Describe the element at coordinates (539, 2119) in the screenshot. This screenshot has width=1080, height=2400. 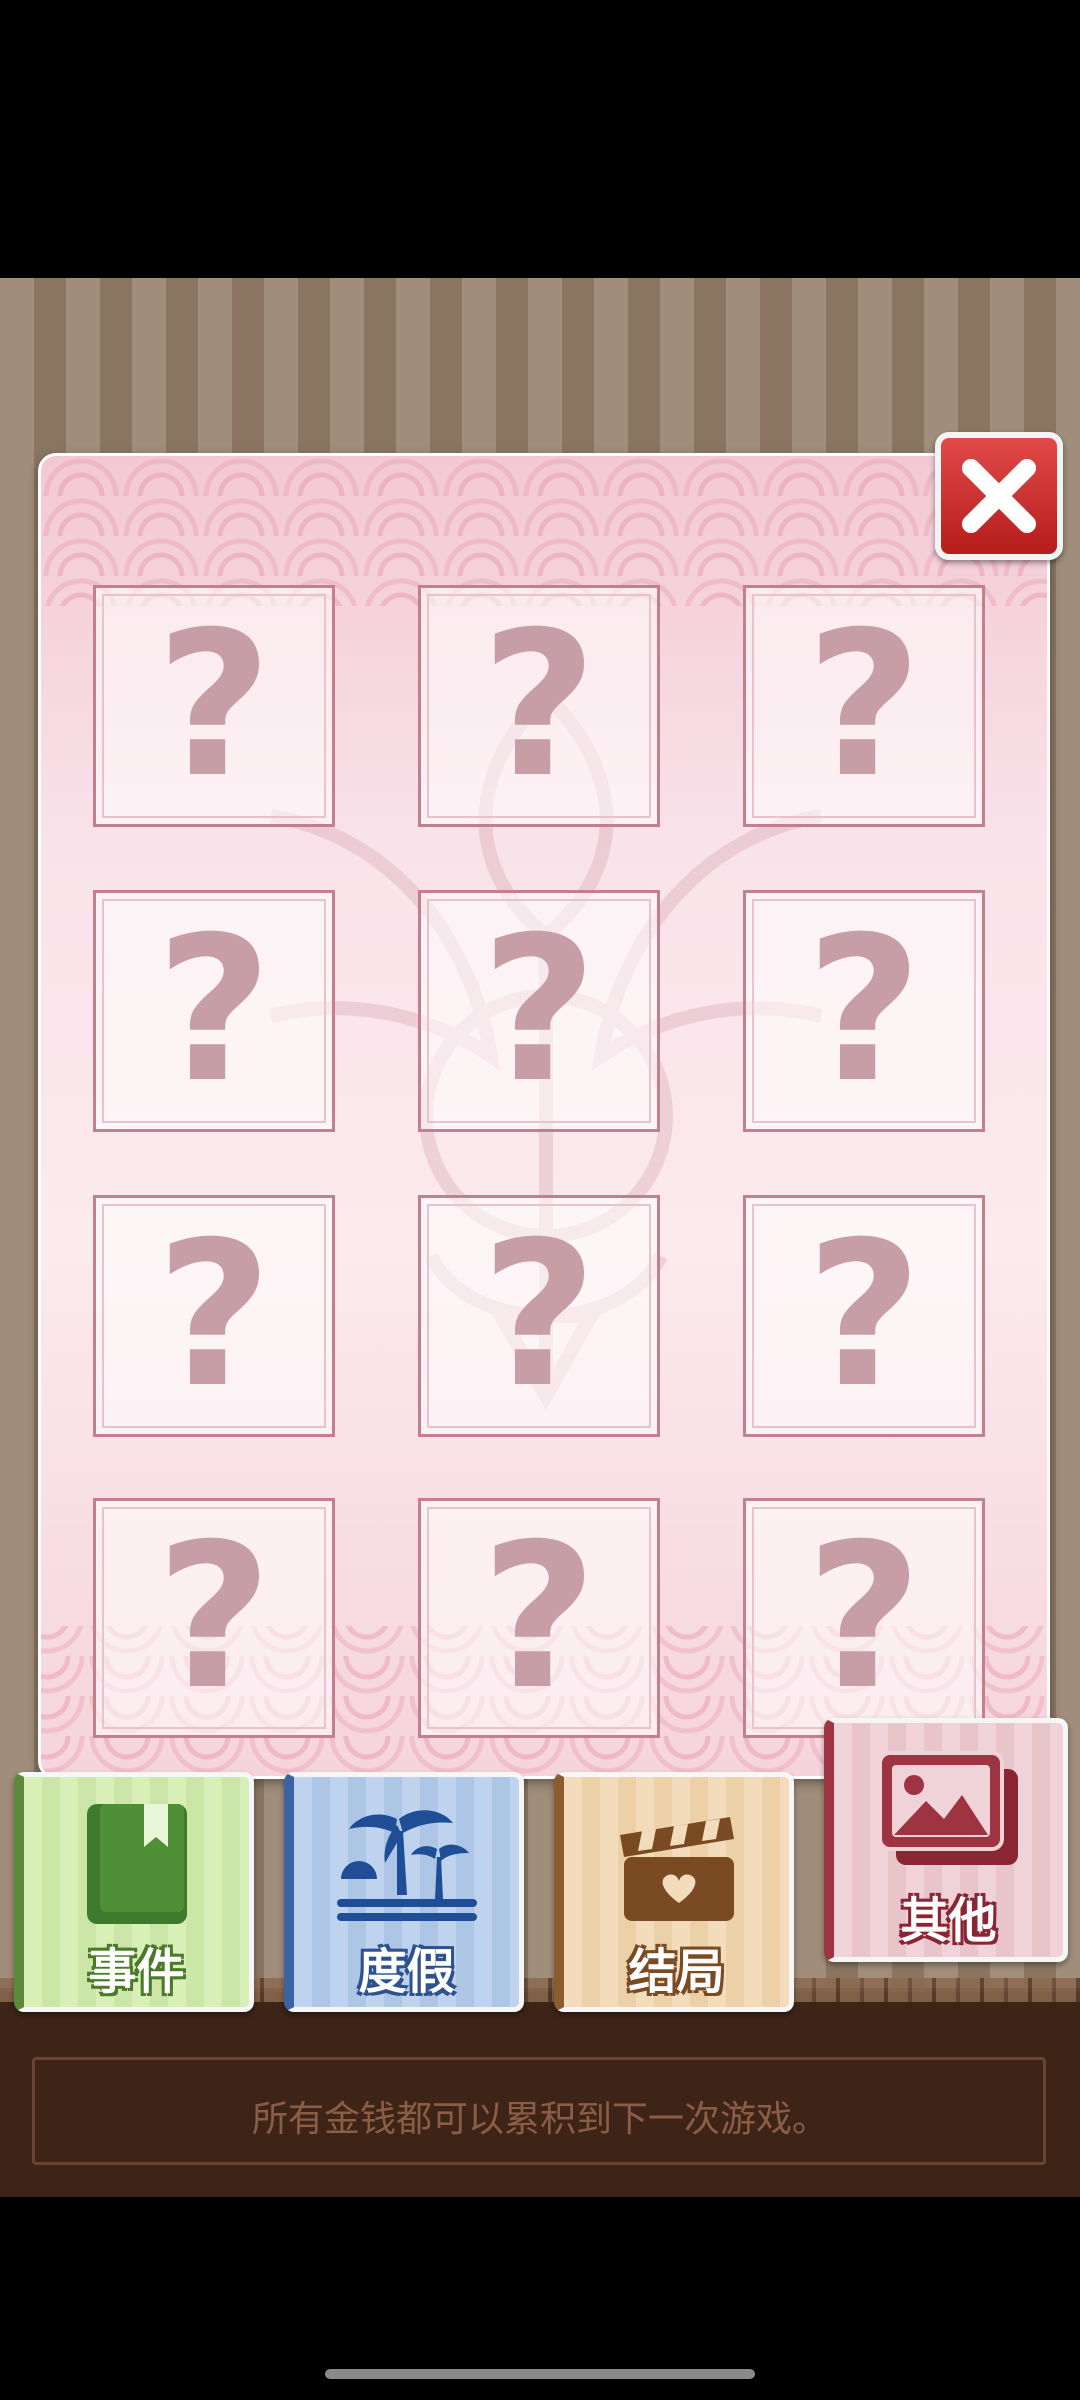
I see `footer-message: 所有金钱都可以累积到下一次游戏。` at that location.